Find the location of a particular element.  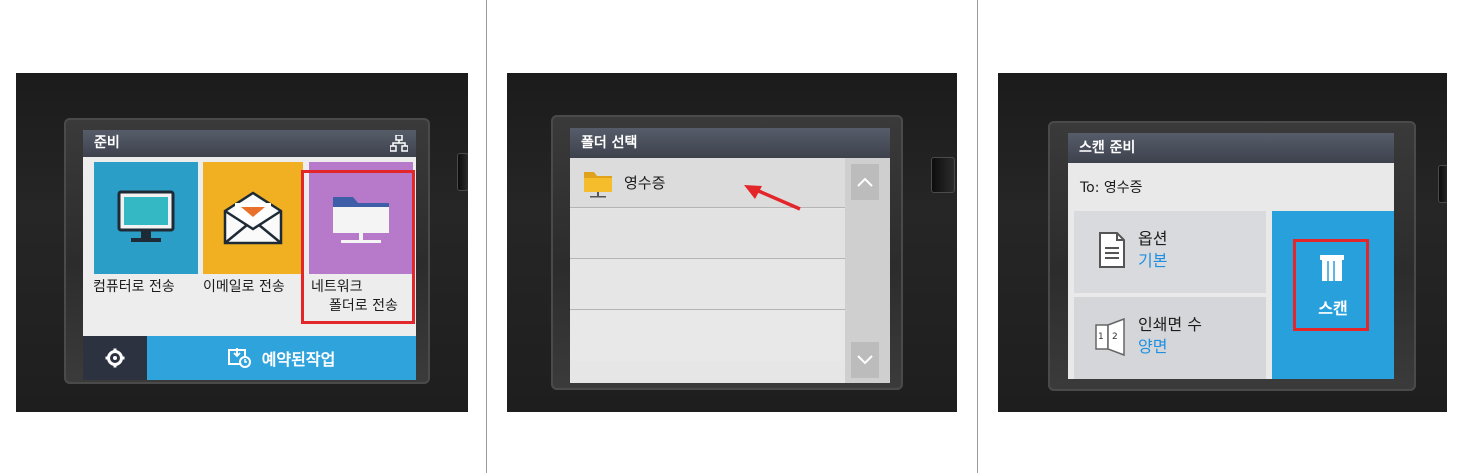

send-to-computer-tile is located at coordinates (146, 218).